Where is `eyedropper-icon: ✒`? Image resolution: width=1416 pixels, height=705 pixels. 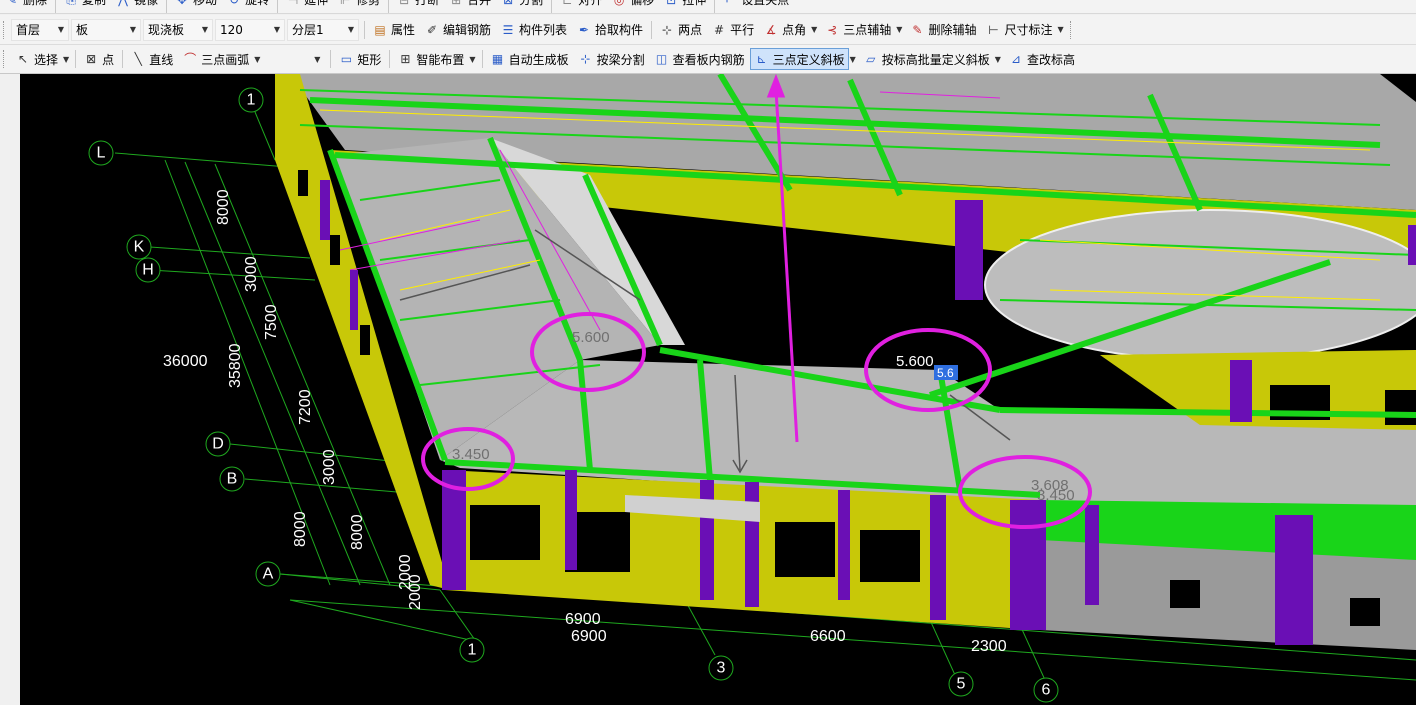
eyedropper-icon: ✒ is located at coordinates (584, 29).